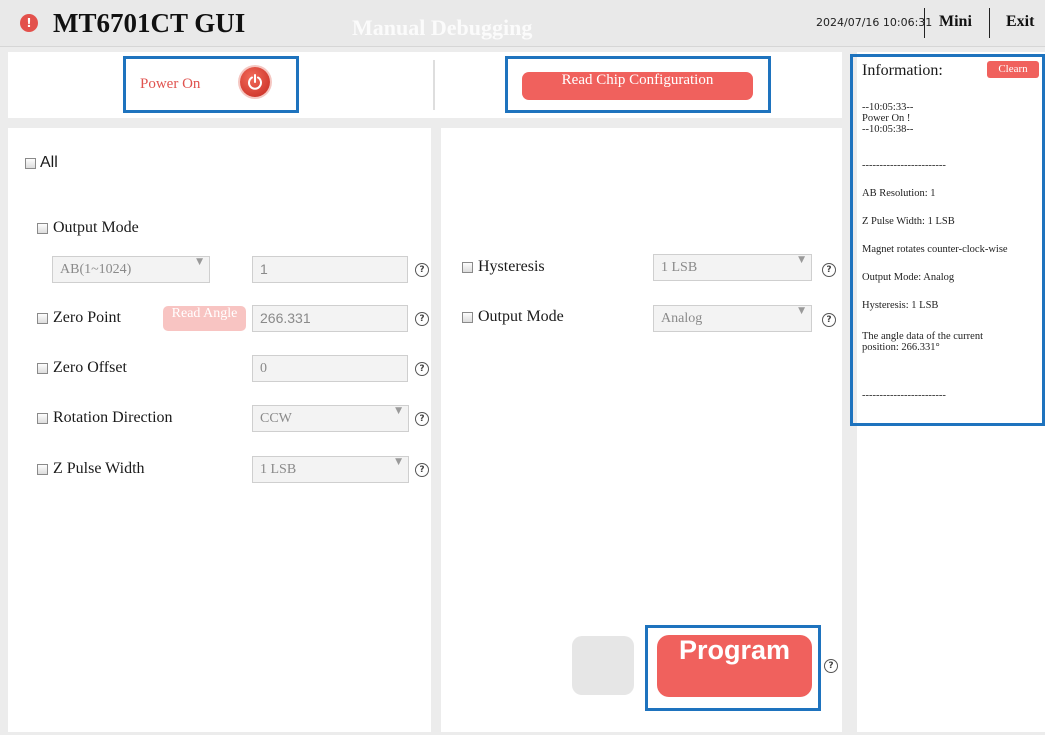  What do you see at coordinates (276, 418) in the screenshot?
I see `rotation-direction-value: CCW` at bounding box center [276, 418].